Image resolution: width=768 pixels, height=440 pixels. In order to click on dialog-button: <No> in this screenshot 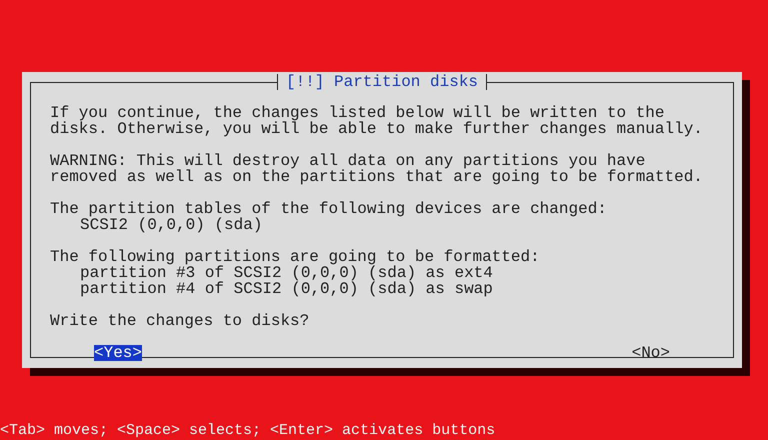, I will do `click(651, 353)`.